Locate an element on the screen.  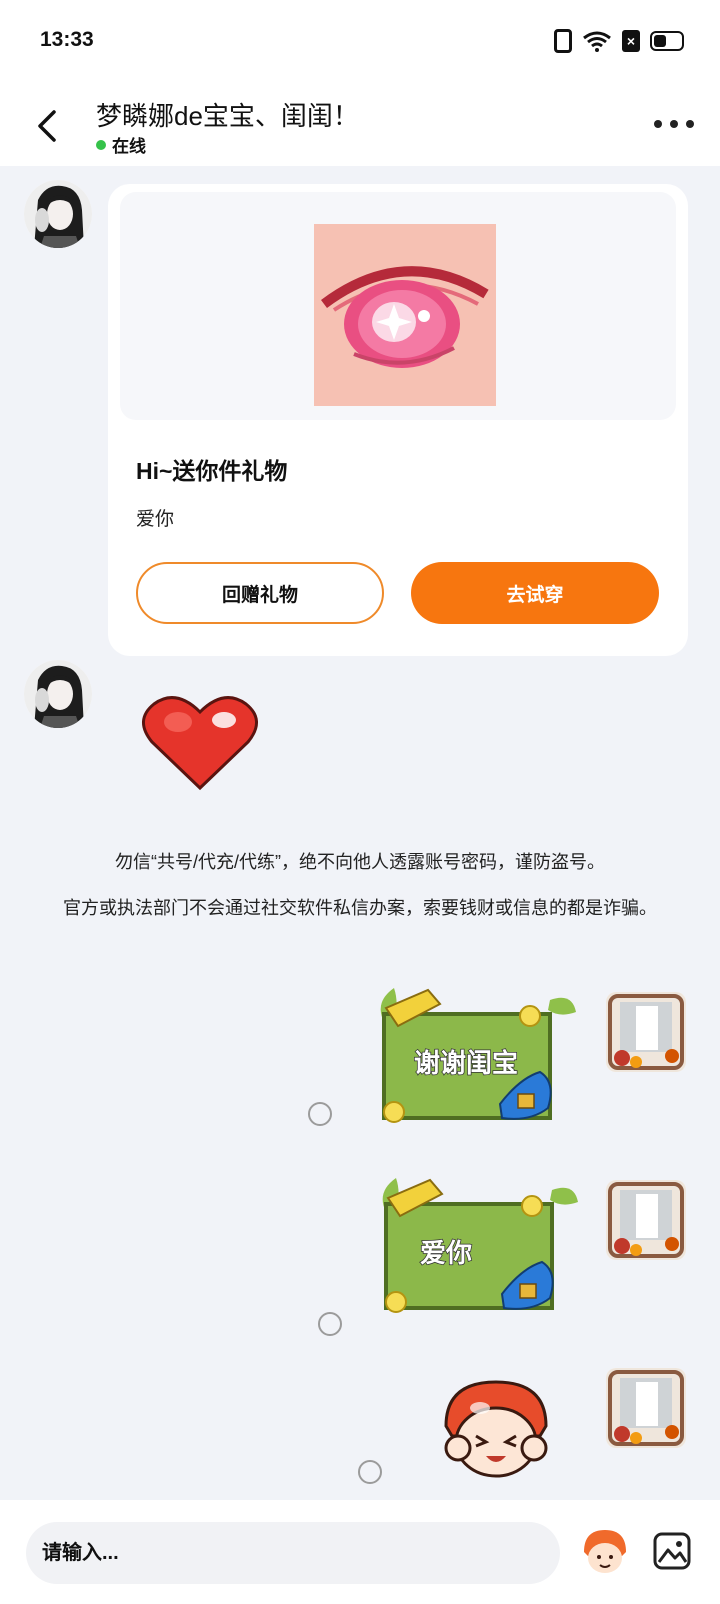
safety-notice-line: 勿信“共号/代充/代练”，绝不向他人透露账号密码，谨防盗号。 is located at coordinates (360, 862).